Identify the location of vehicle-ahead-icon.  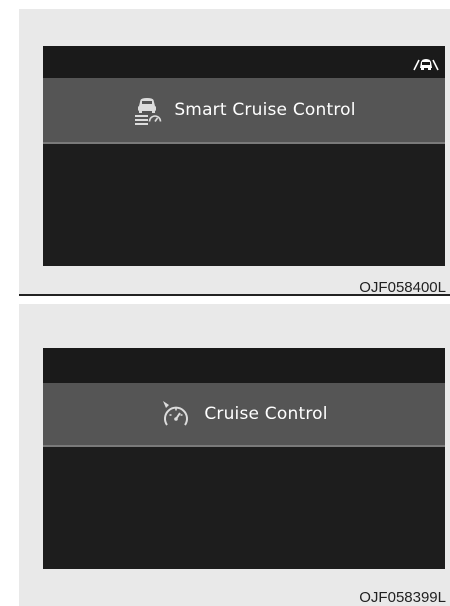
(426, 63).